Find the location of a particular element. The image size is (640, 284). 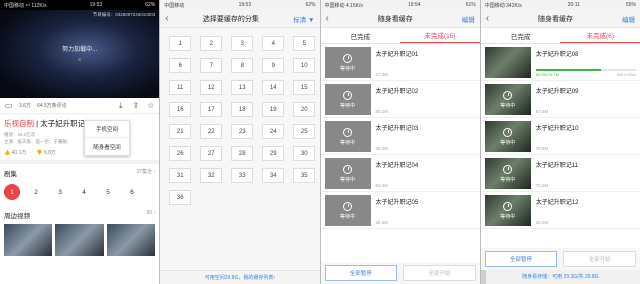

cache-item: 等待中 太子妃升职记11 70.9M is located at coordinates (560, 173).